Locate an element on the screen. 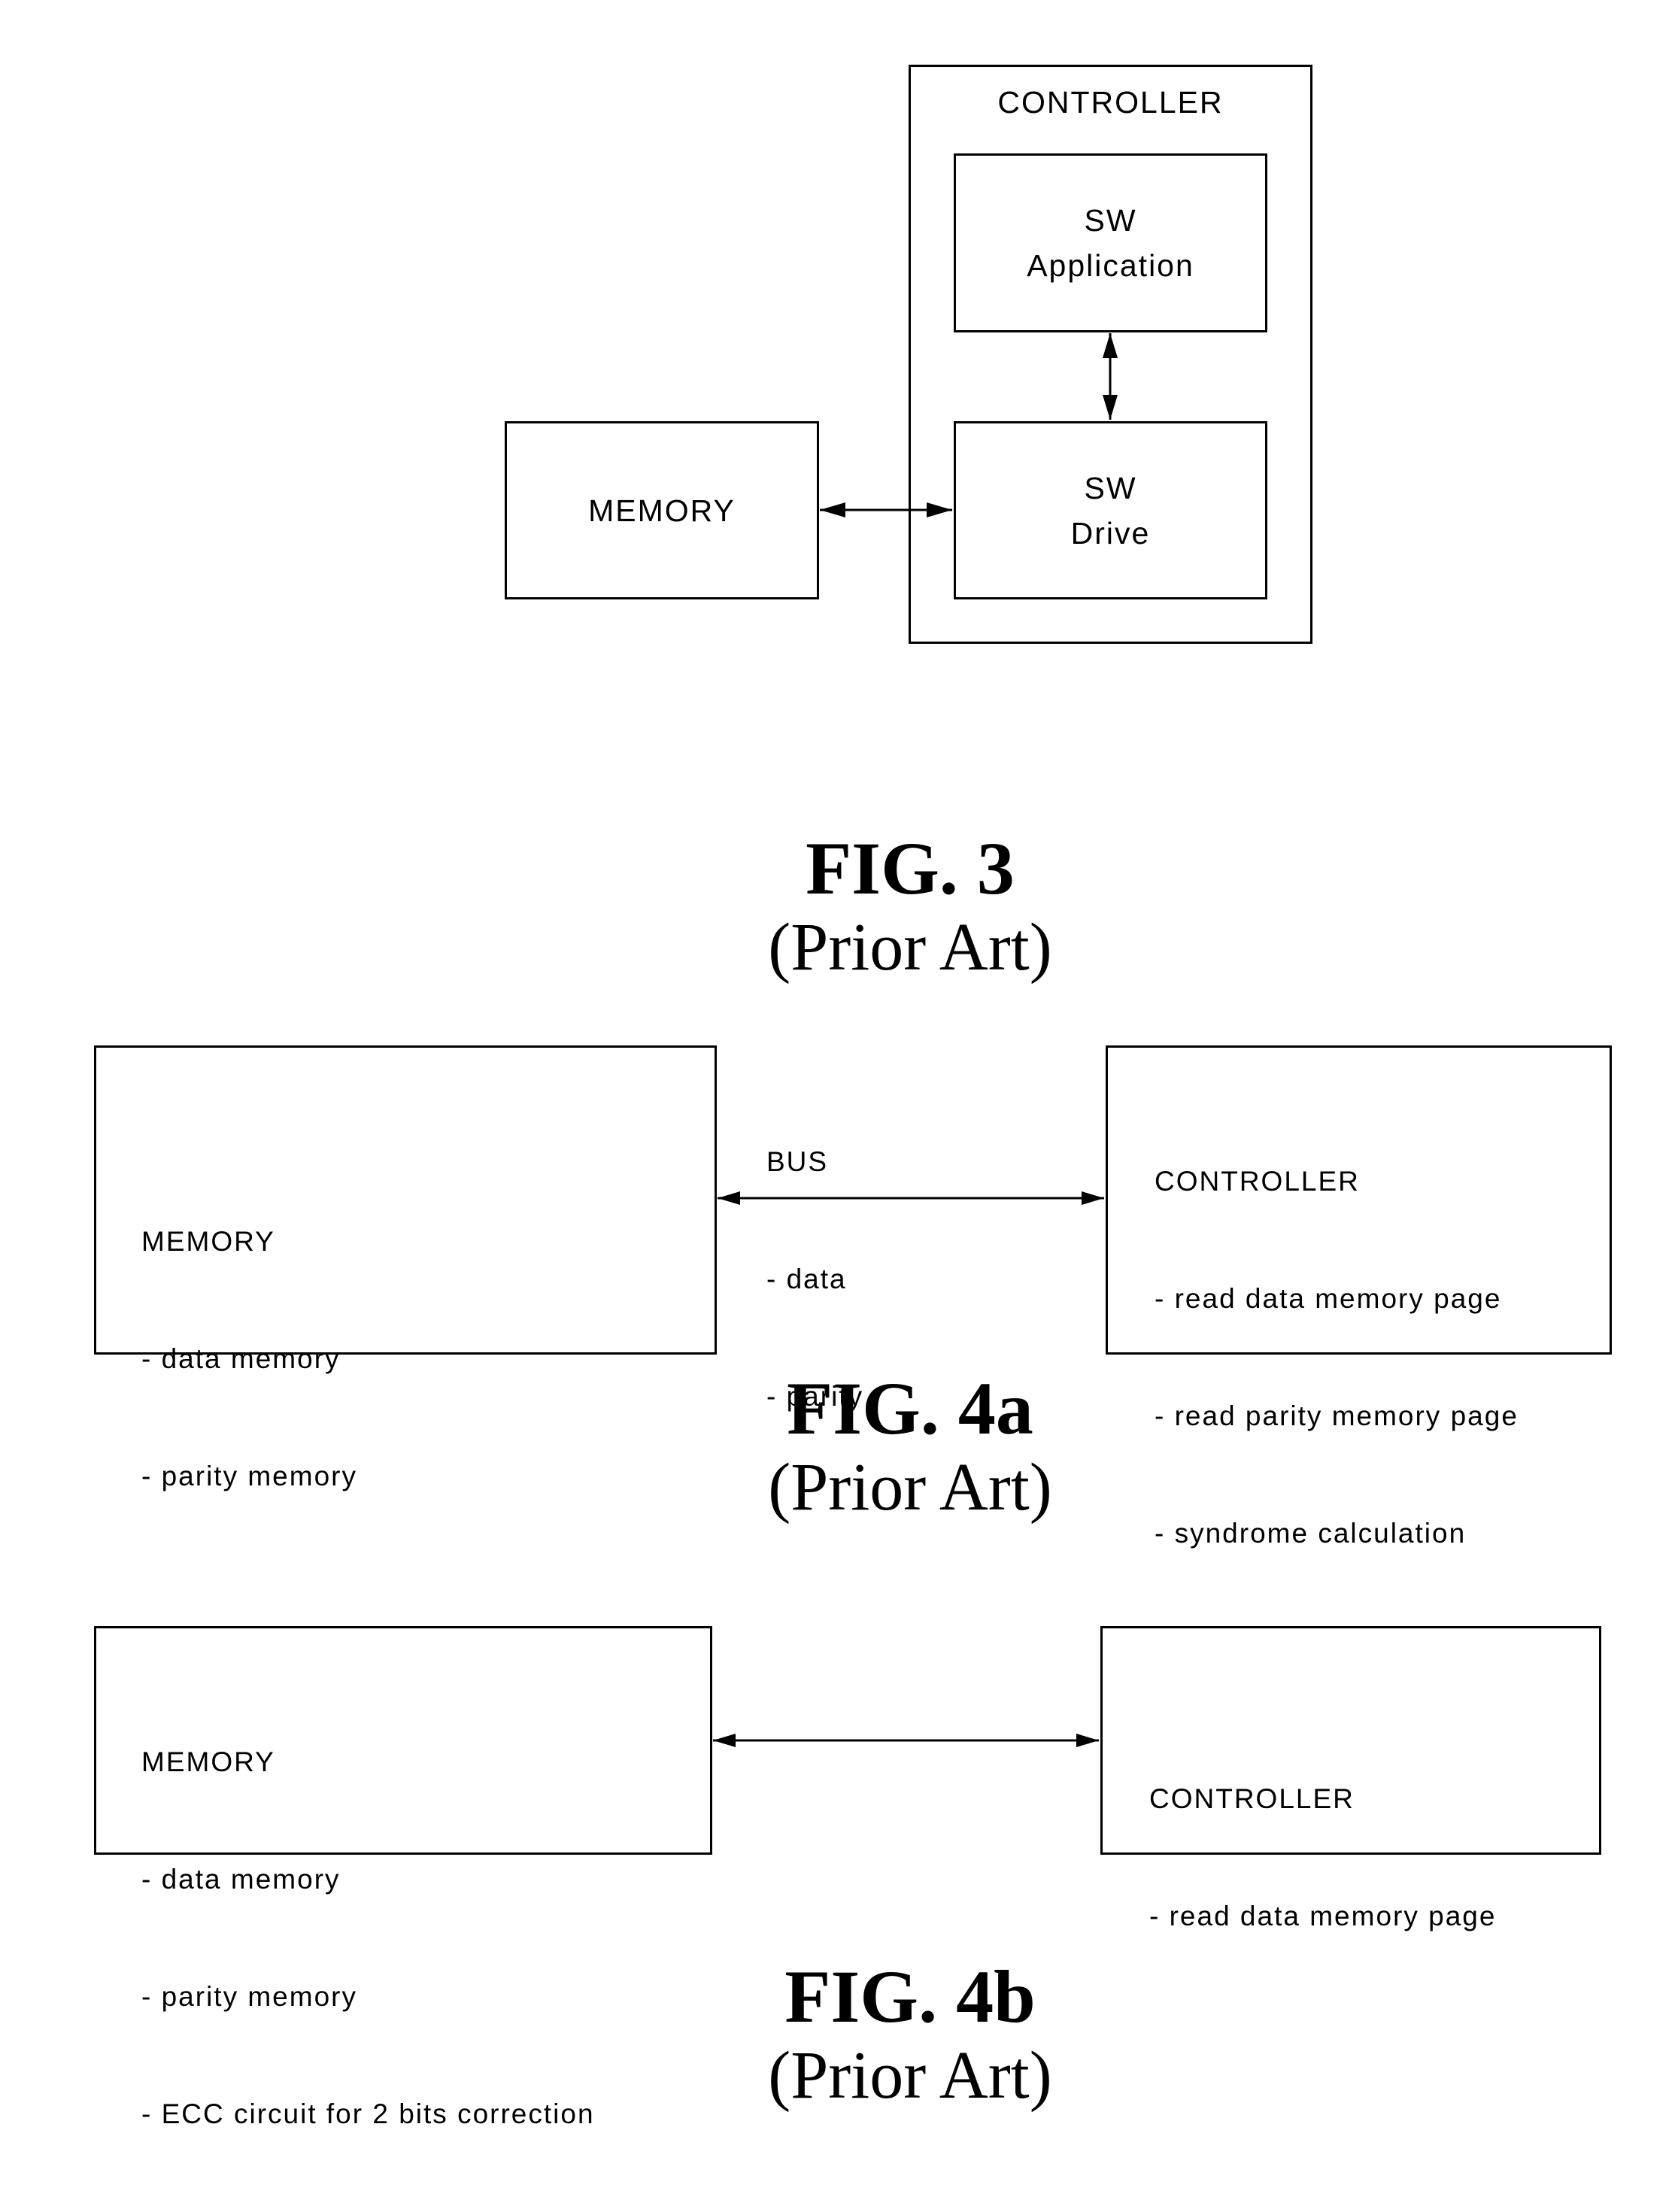 The width and height of the screenshot is (1678, 2212). fig3-arrow-memory-drive is located at coordinates (886, 510).